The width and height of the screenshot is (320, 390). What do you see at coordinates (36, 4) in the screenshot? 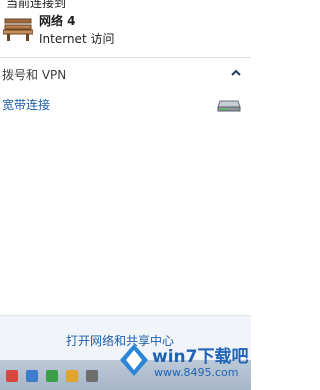
I see `cut-header-text: 当前连接到` at bounding box center [36, 4].